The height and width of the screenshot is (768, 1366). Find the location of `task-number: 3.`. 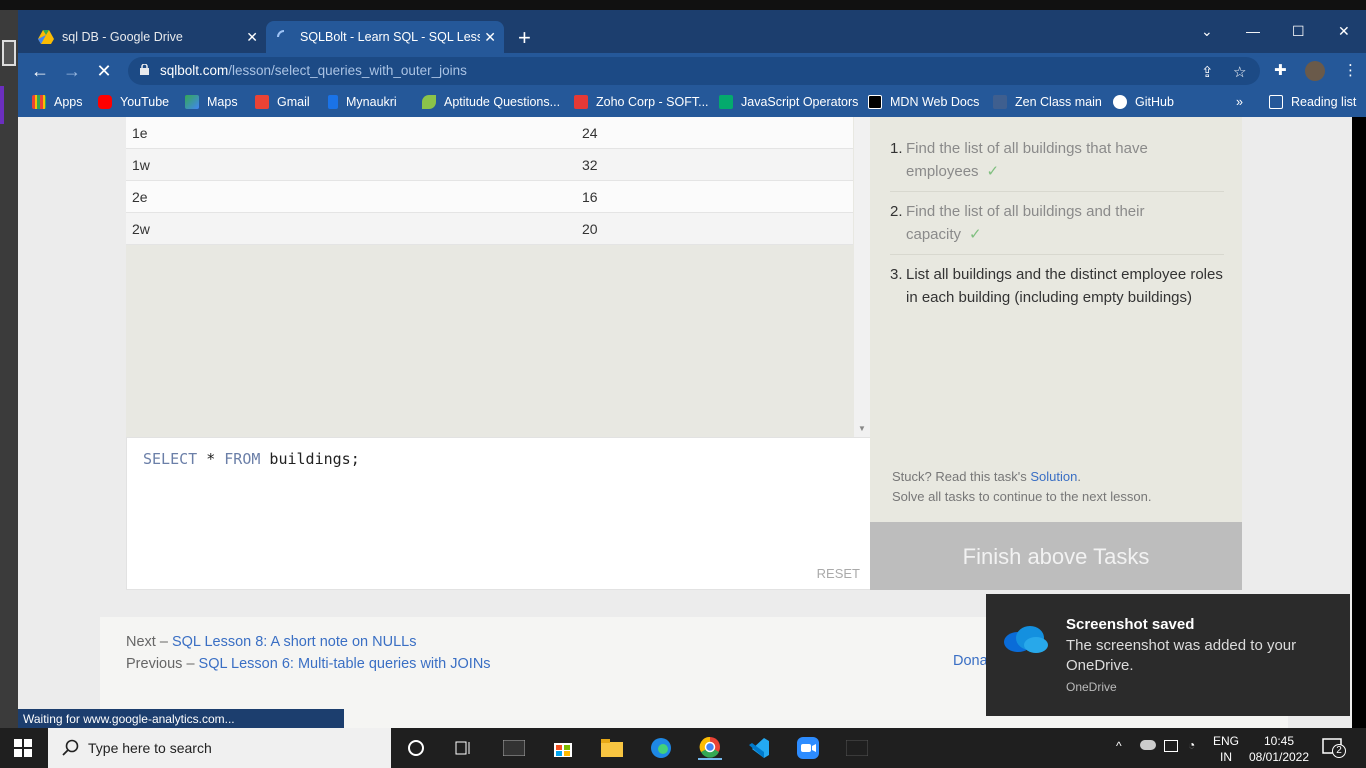

task-number: 3. is located at coordinates (896, 274).